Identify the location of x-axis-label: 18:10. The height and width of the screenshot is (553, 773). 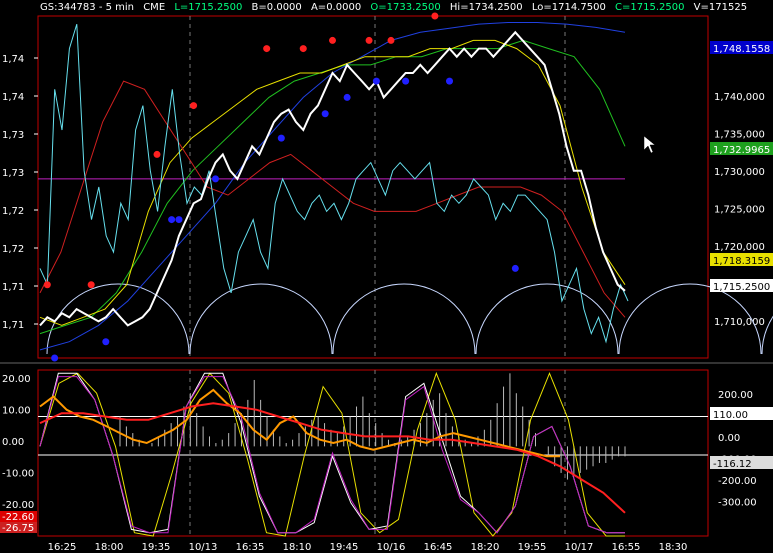
(297, 547).